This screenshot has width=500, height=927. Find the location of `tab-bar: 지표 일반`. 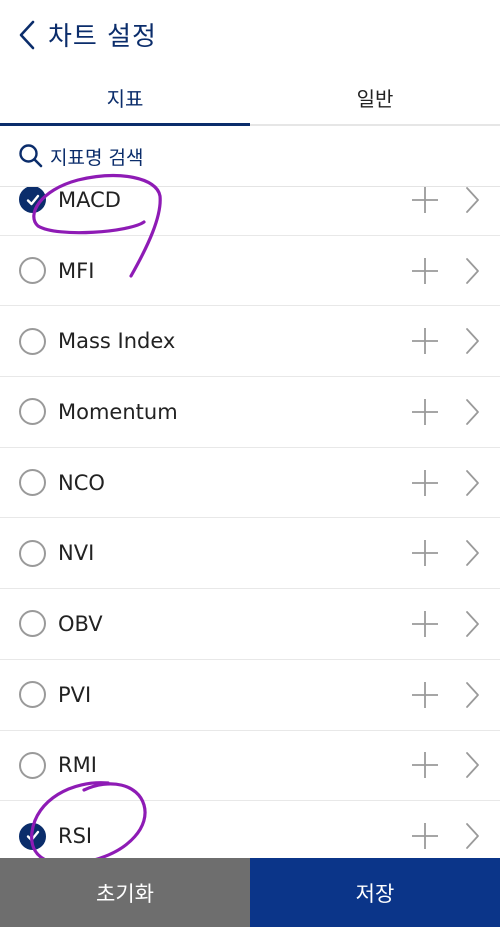

tab-bar: 지표 일반 is located at coordinates (250, 98).